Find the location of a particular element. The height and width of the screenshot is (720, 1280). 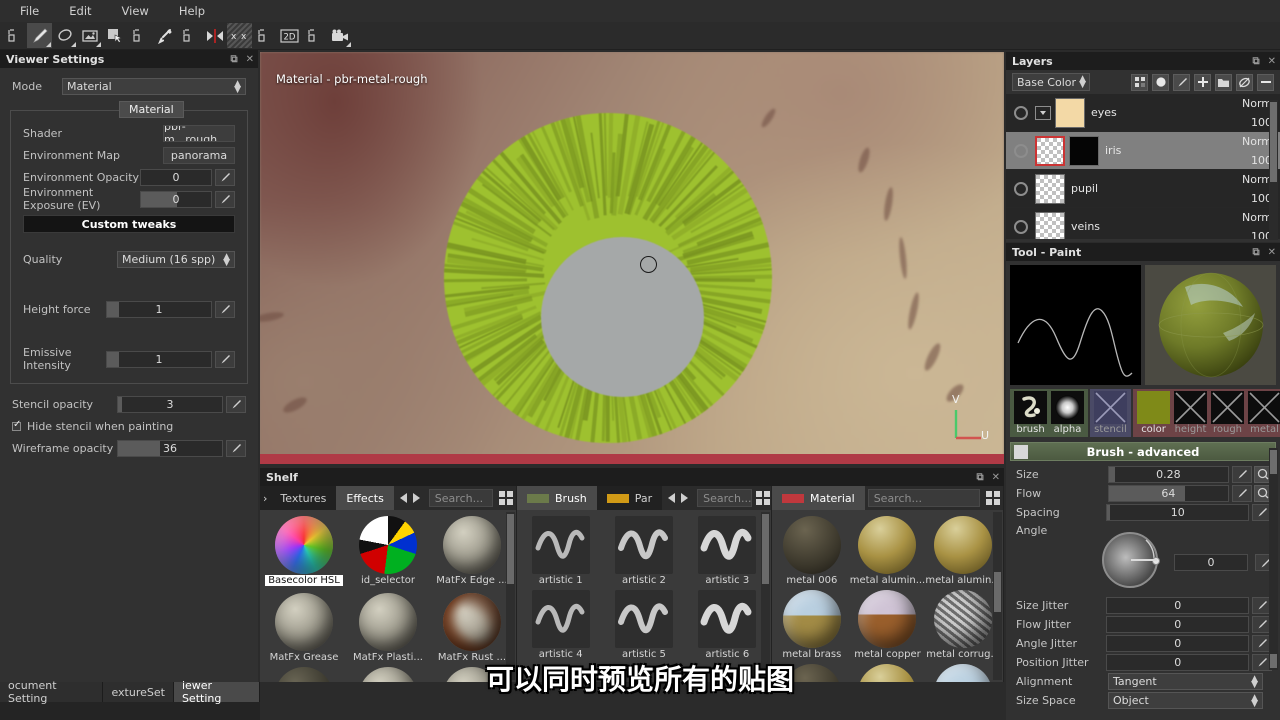

angle-jitter-slider: 0 is located at coordinates (1178, 643).